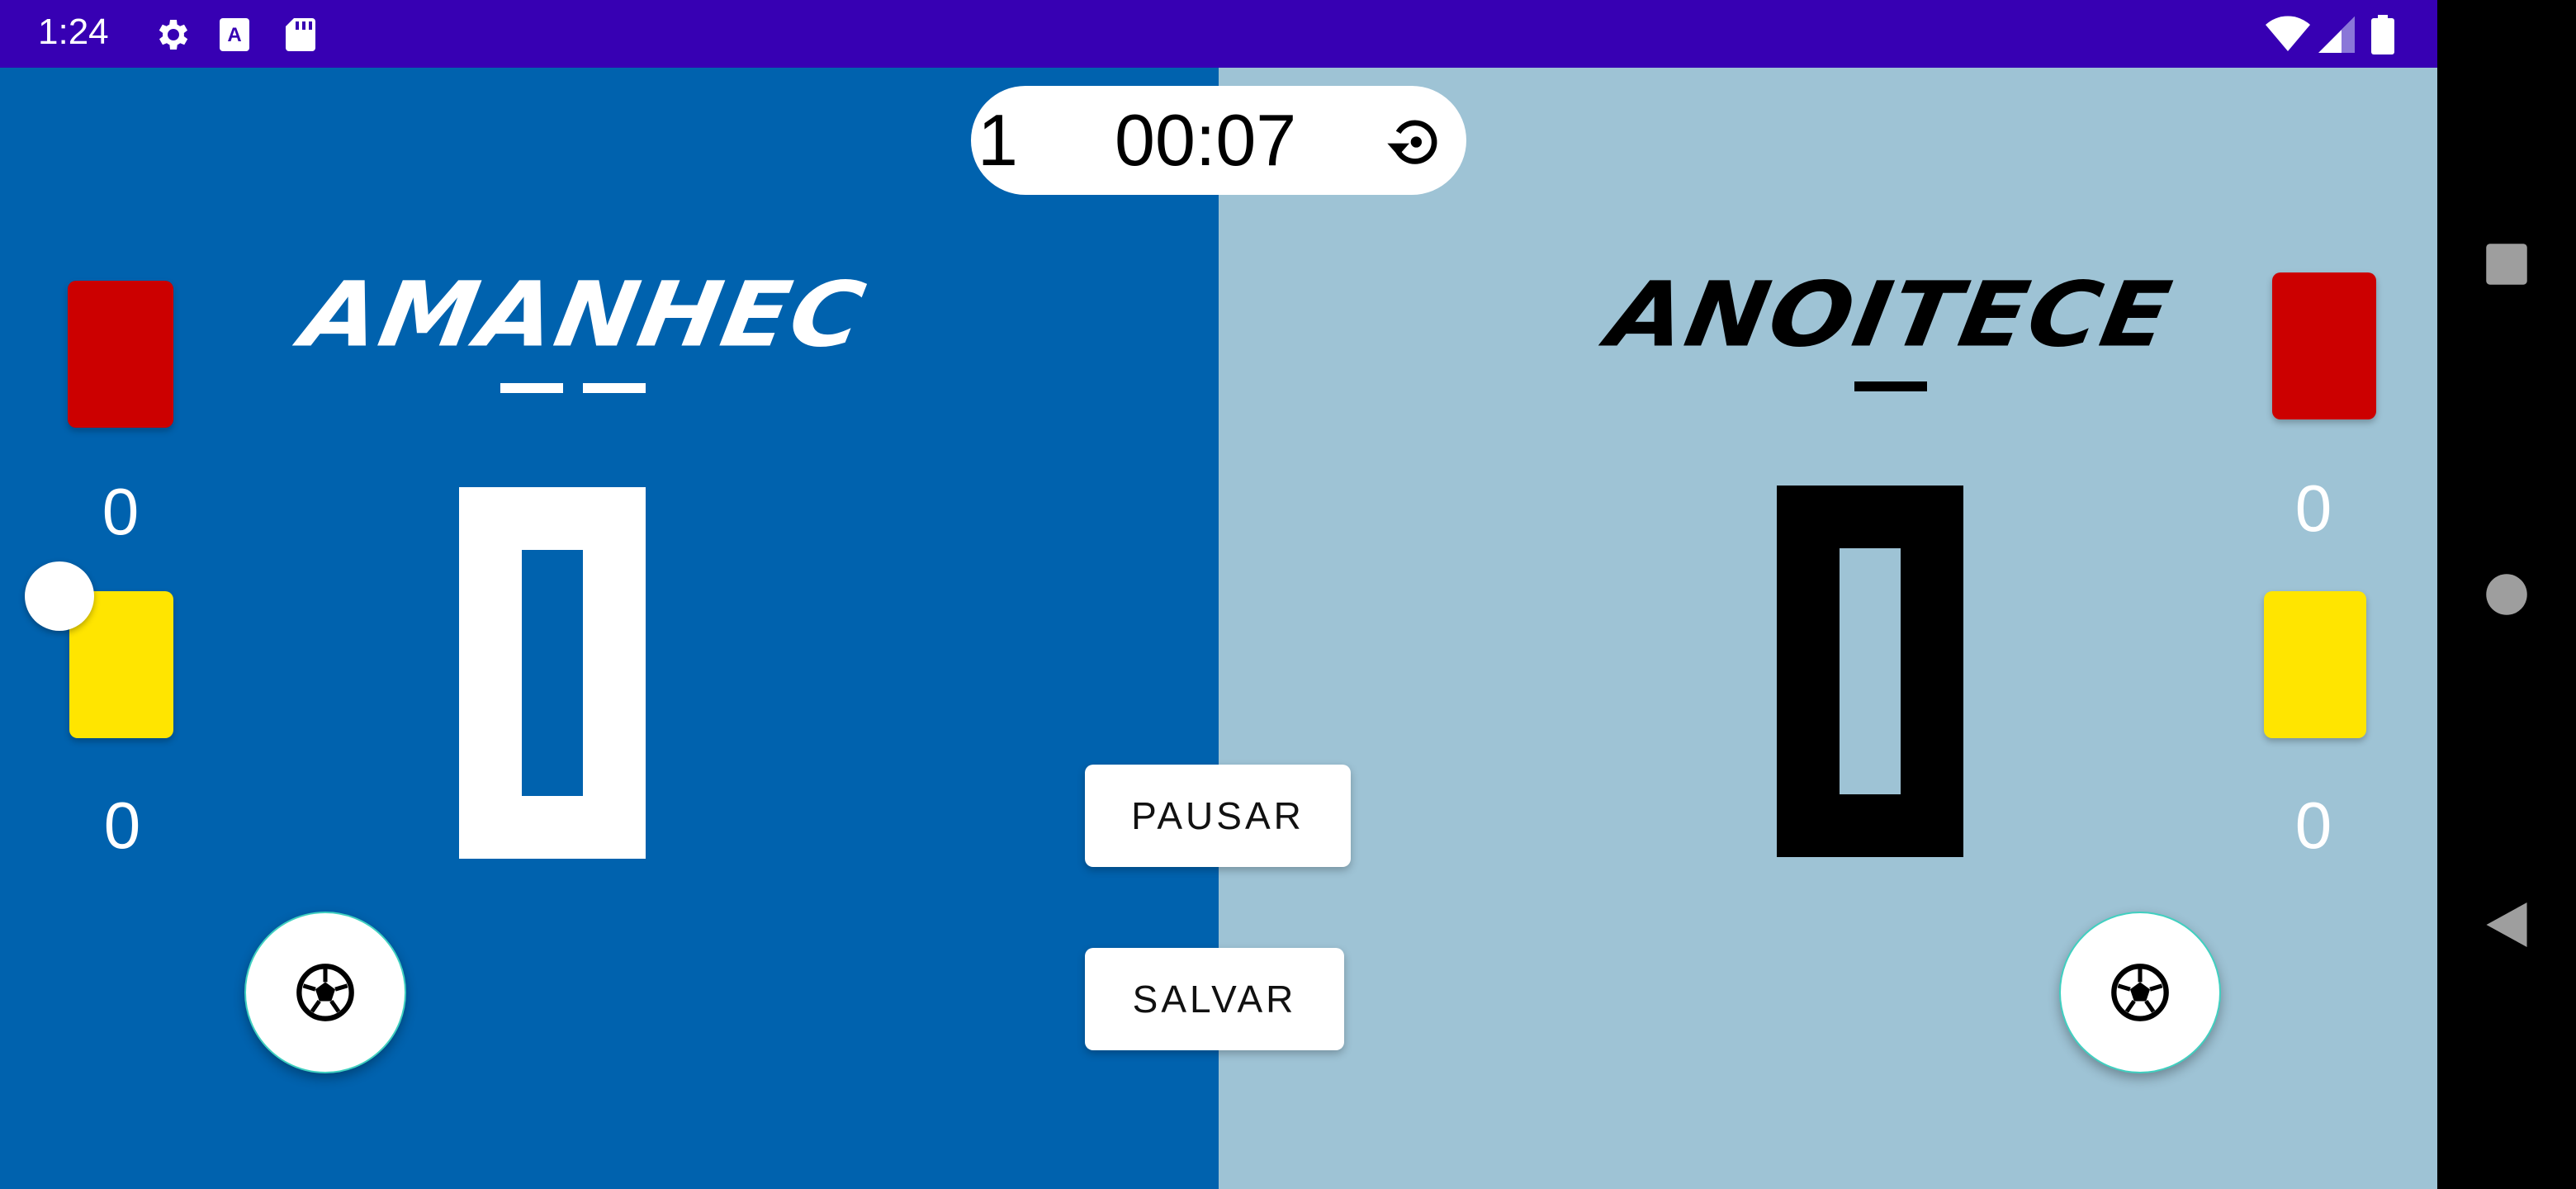 The width and height of the screenshot is (2576, 1189). I want to click on team-right-score: 0, so click(1870, 671).